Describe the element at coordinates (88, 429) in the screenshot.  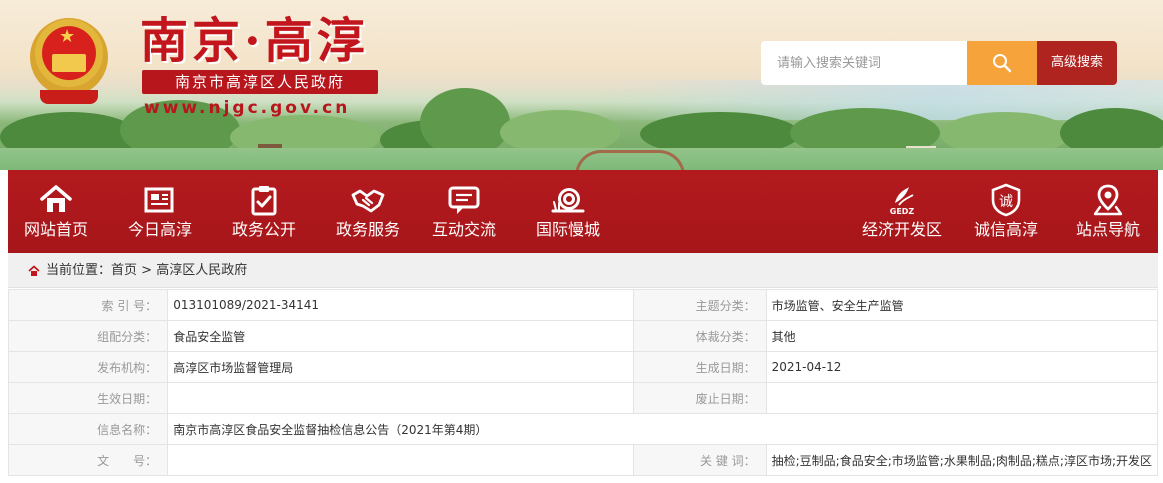
I see `info-name-label: 信息名称：` at that location.